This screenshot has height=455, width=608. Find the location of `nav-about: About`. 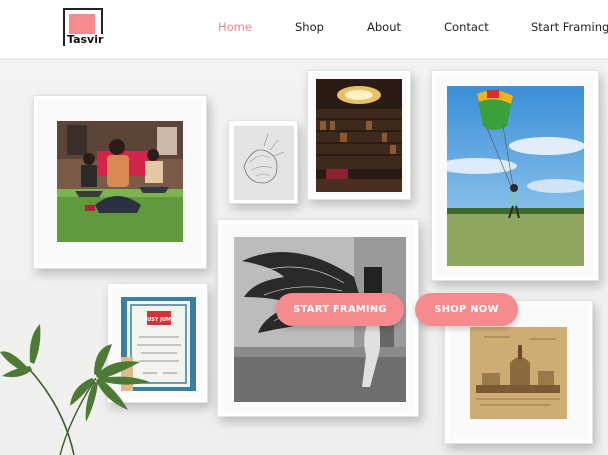

nav-about: About is located at coordinates (384, 27).